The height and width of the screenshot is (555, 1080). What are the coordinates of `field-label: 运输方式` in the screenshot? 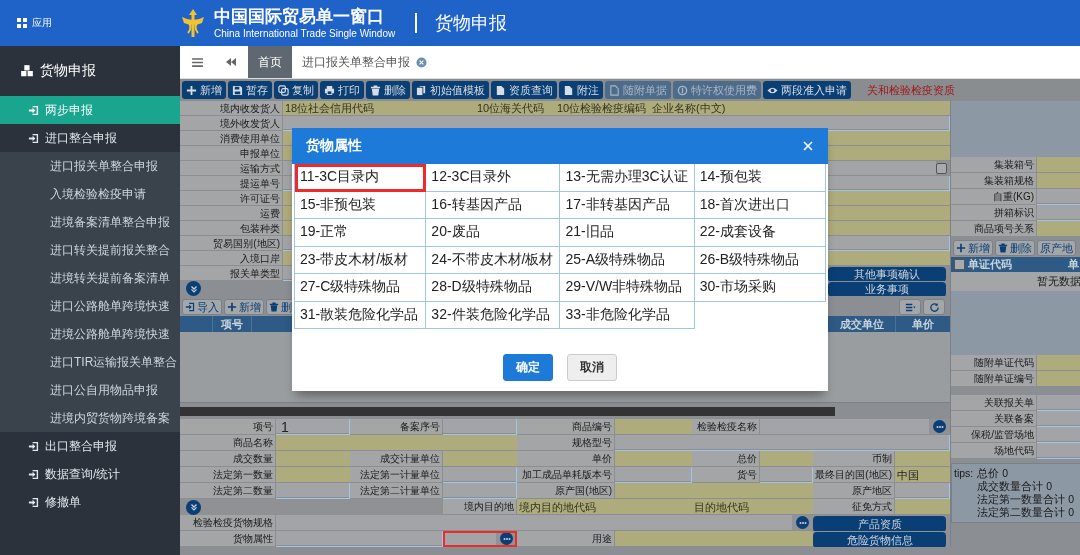 It's located at (231, 168).